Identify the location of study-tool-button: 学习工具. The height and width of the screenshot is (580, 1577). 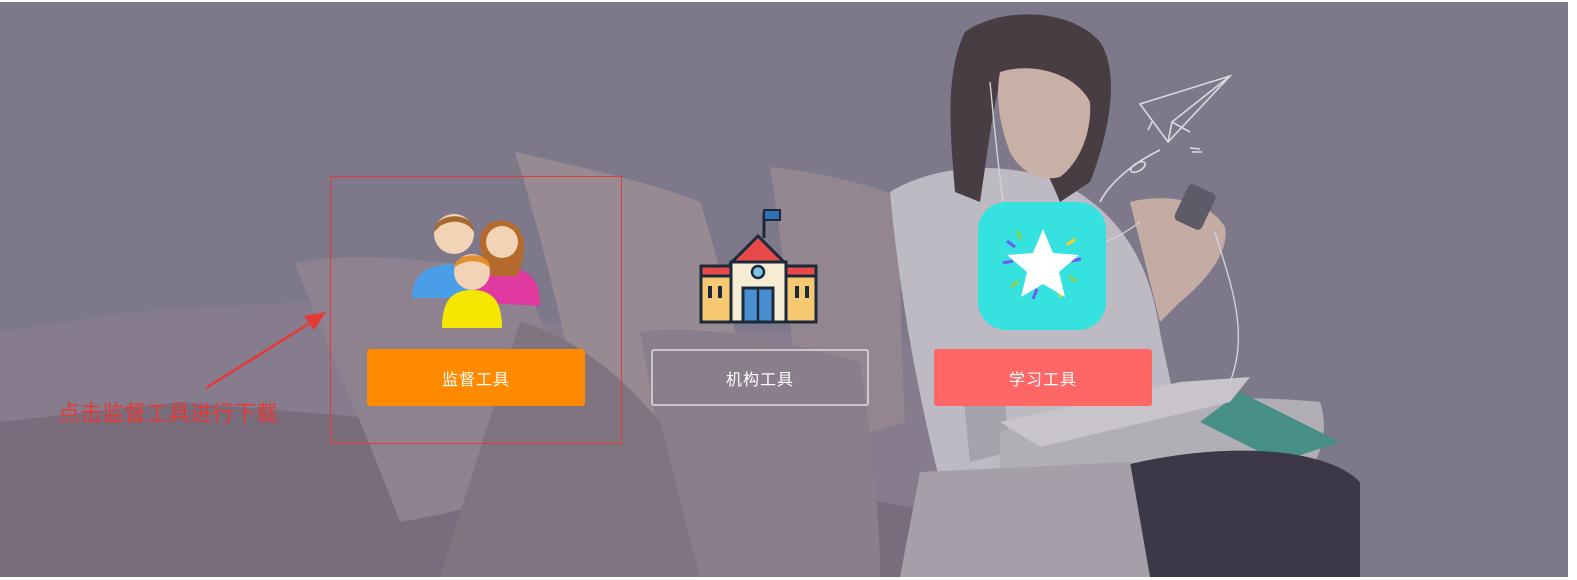
(1043, 377).